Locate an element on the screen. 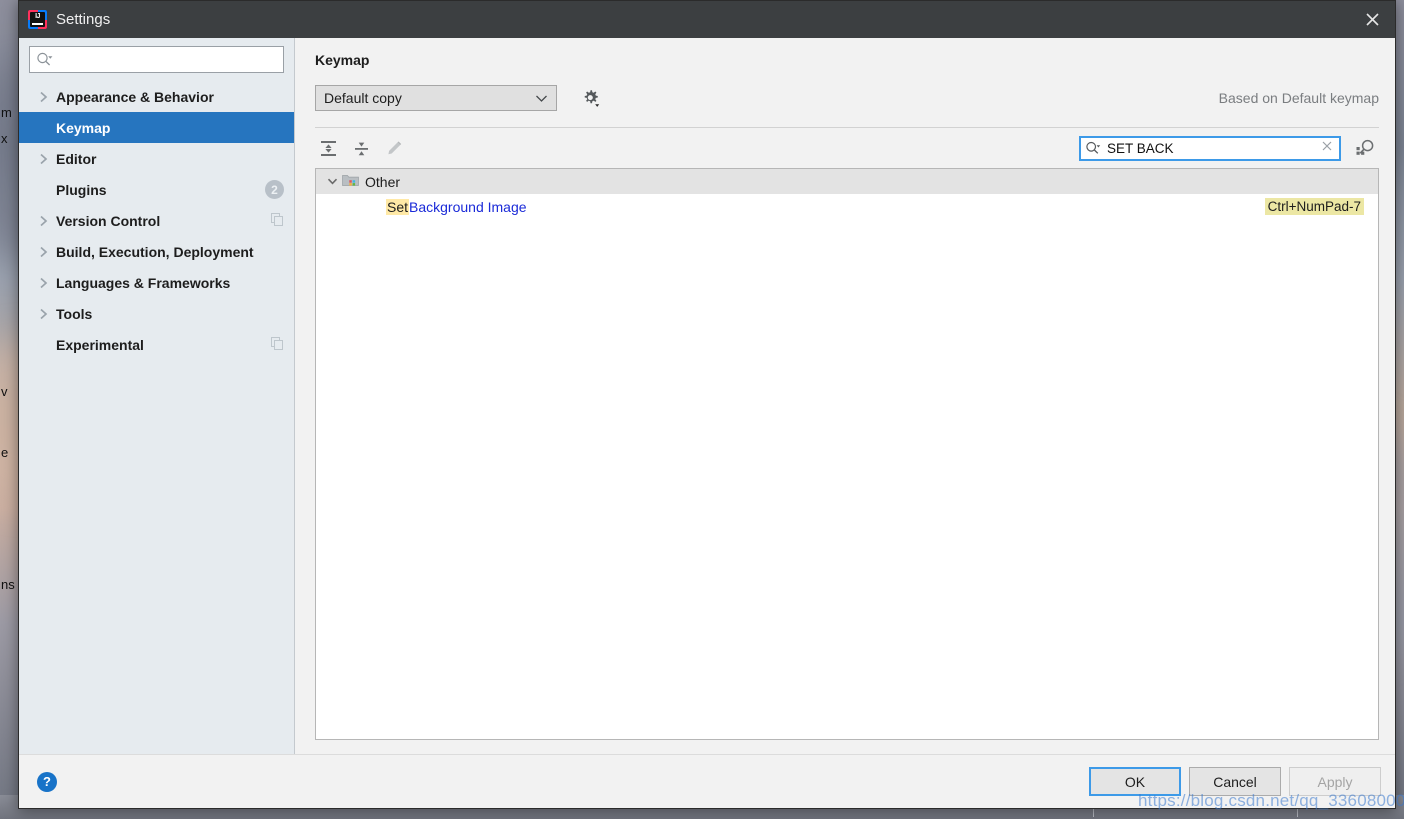 The image size is (1404, 819). dialog-footer: ? OK Cancel Apply is located at coordinates (707, 781).